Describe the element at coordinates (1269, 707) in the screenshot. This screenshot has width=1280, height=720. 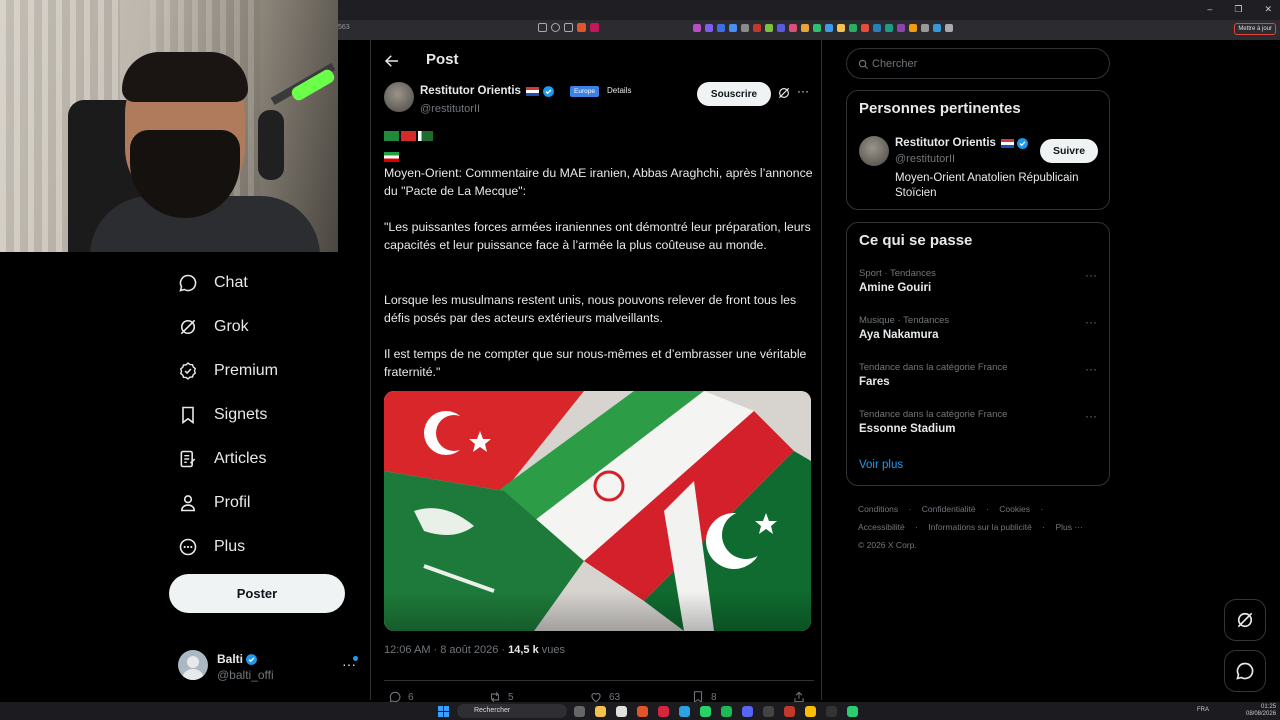
I see `clock-time: 01:25` at that location.